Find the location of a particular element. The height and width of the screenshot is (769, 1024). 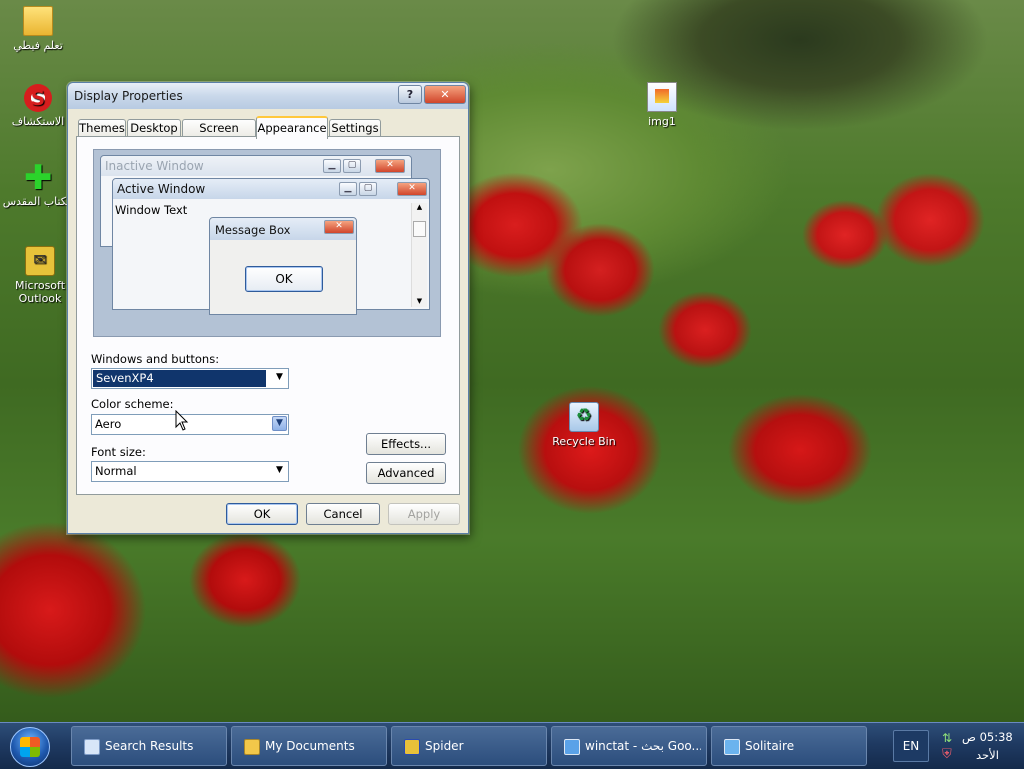

ie-icon is located at coordinates (572, 747).